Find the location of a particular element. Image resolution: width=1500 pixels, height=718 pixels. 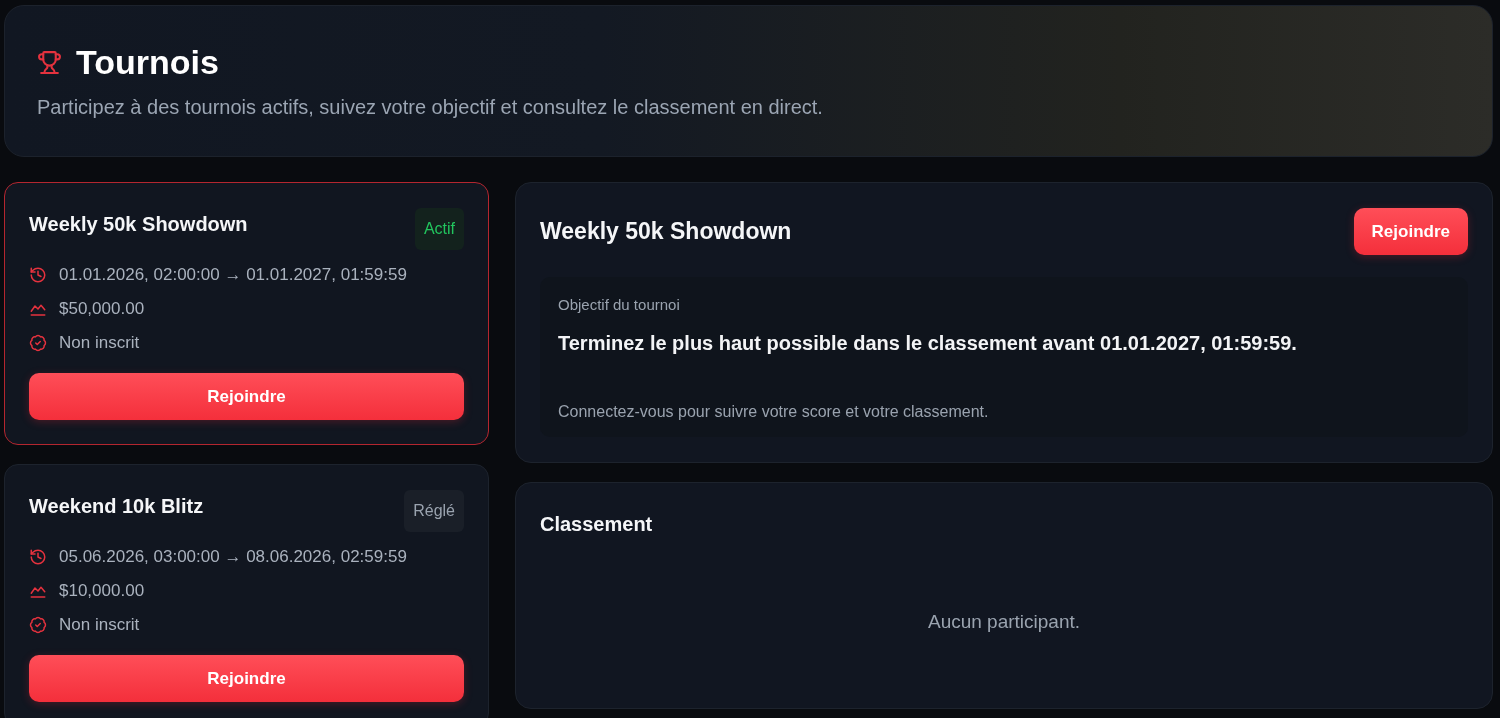

prize-text: $10,000.00 is located at coordinates (102, 591).